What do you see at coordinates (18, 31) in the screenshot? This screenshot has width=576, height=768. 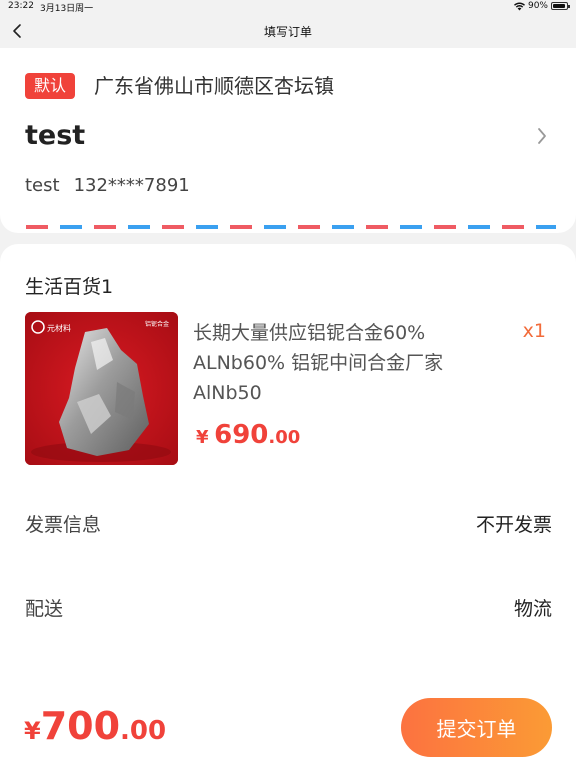 I see `chevron-left-icon` at bounding box center [18, 31].